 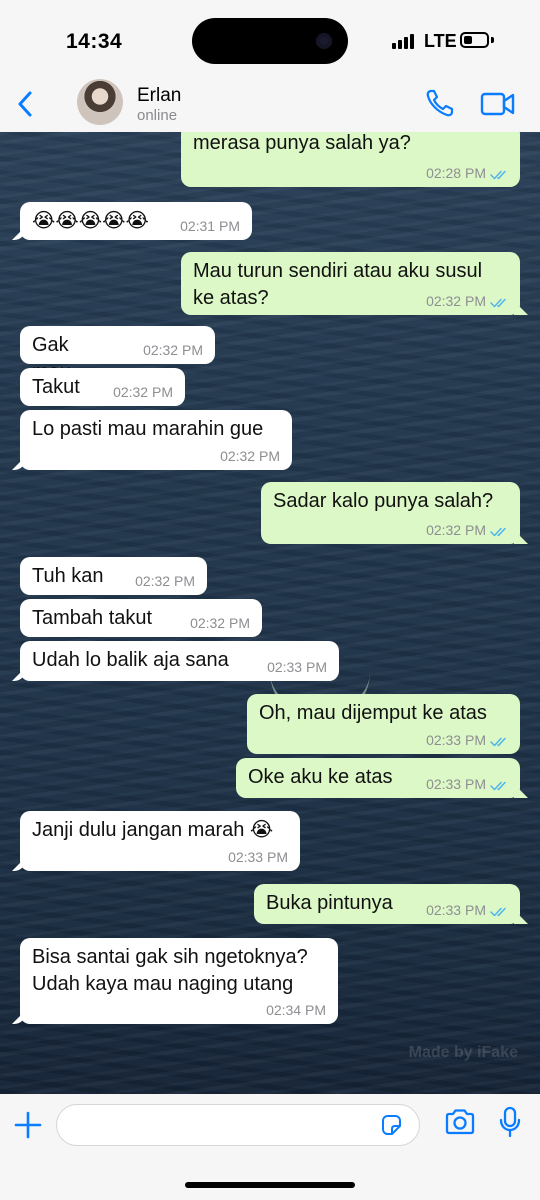 I want to click on message-time-text: 02:31 PM, so click(x=210, y=226).